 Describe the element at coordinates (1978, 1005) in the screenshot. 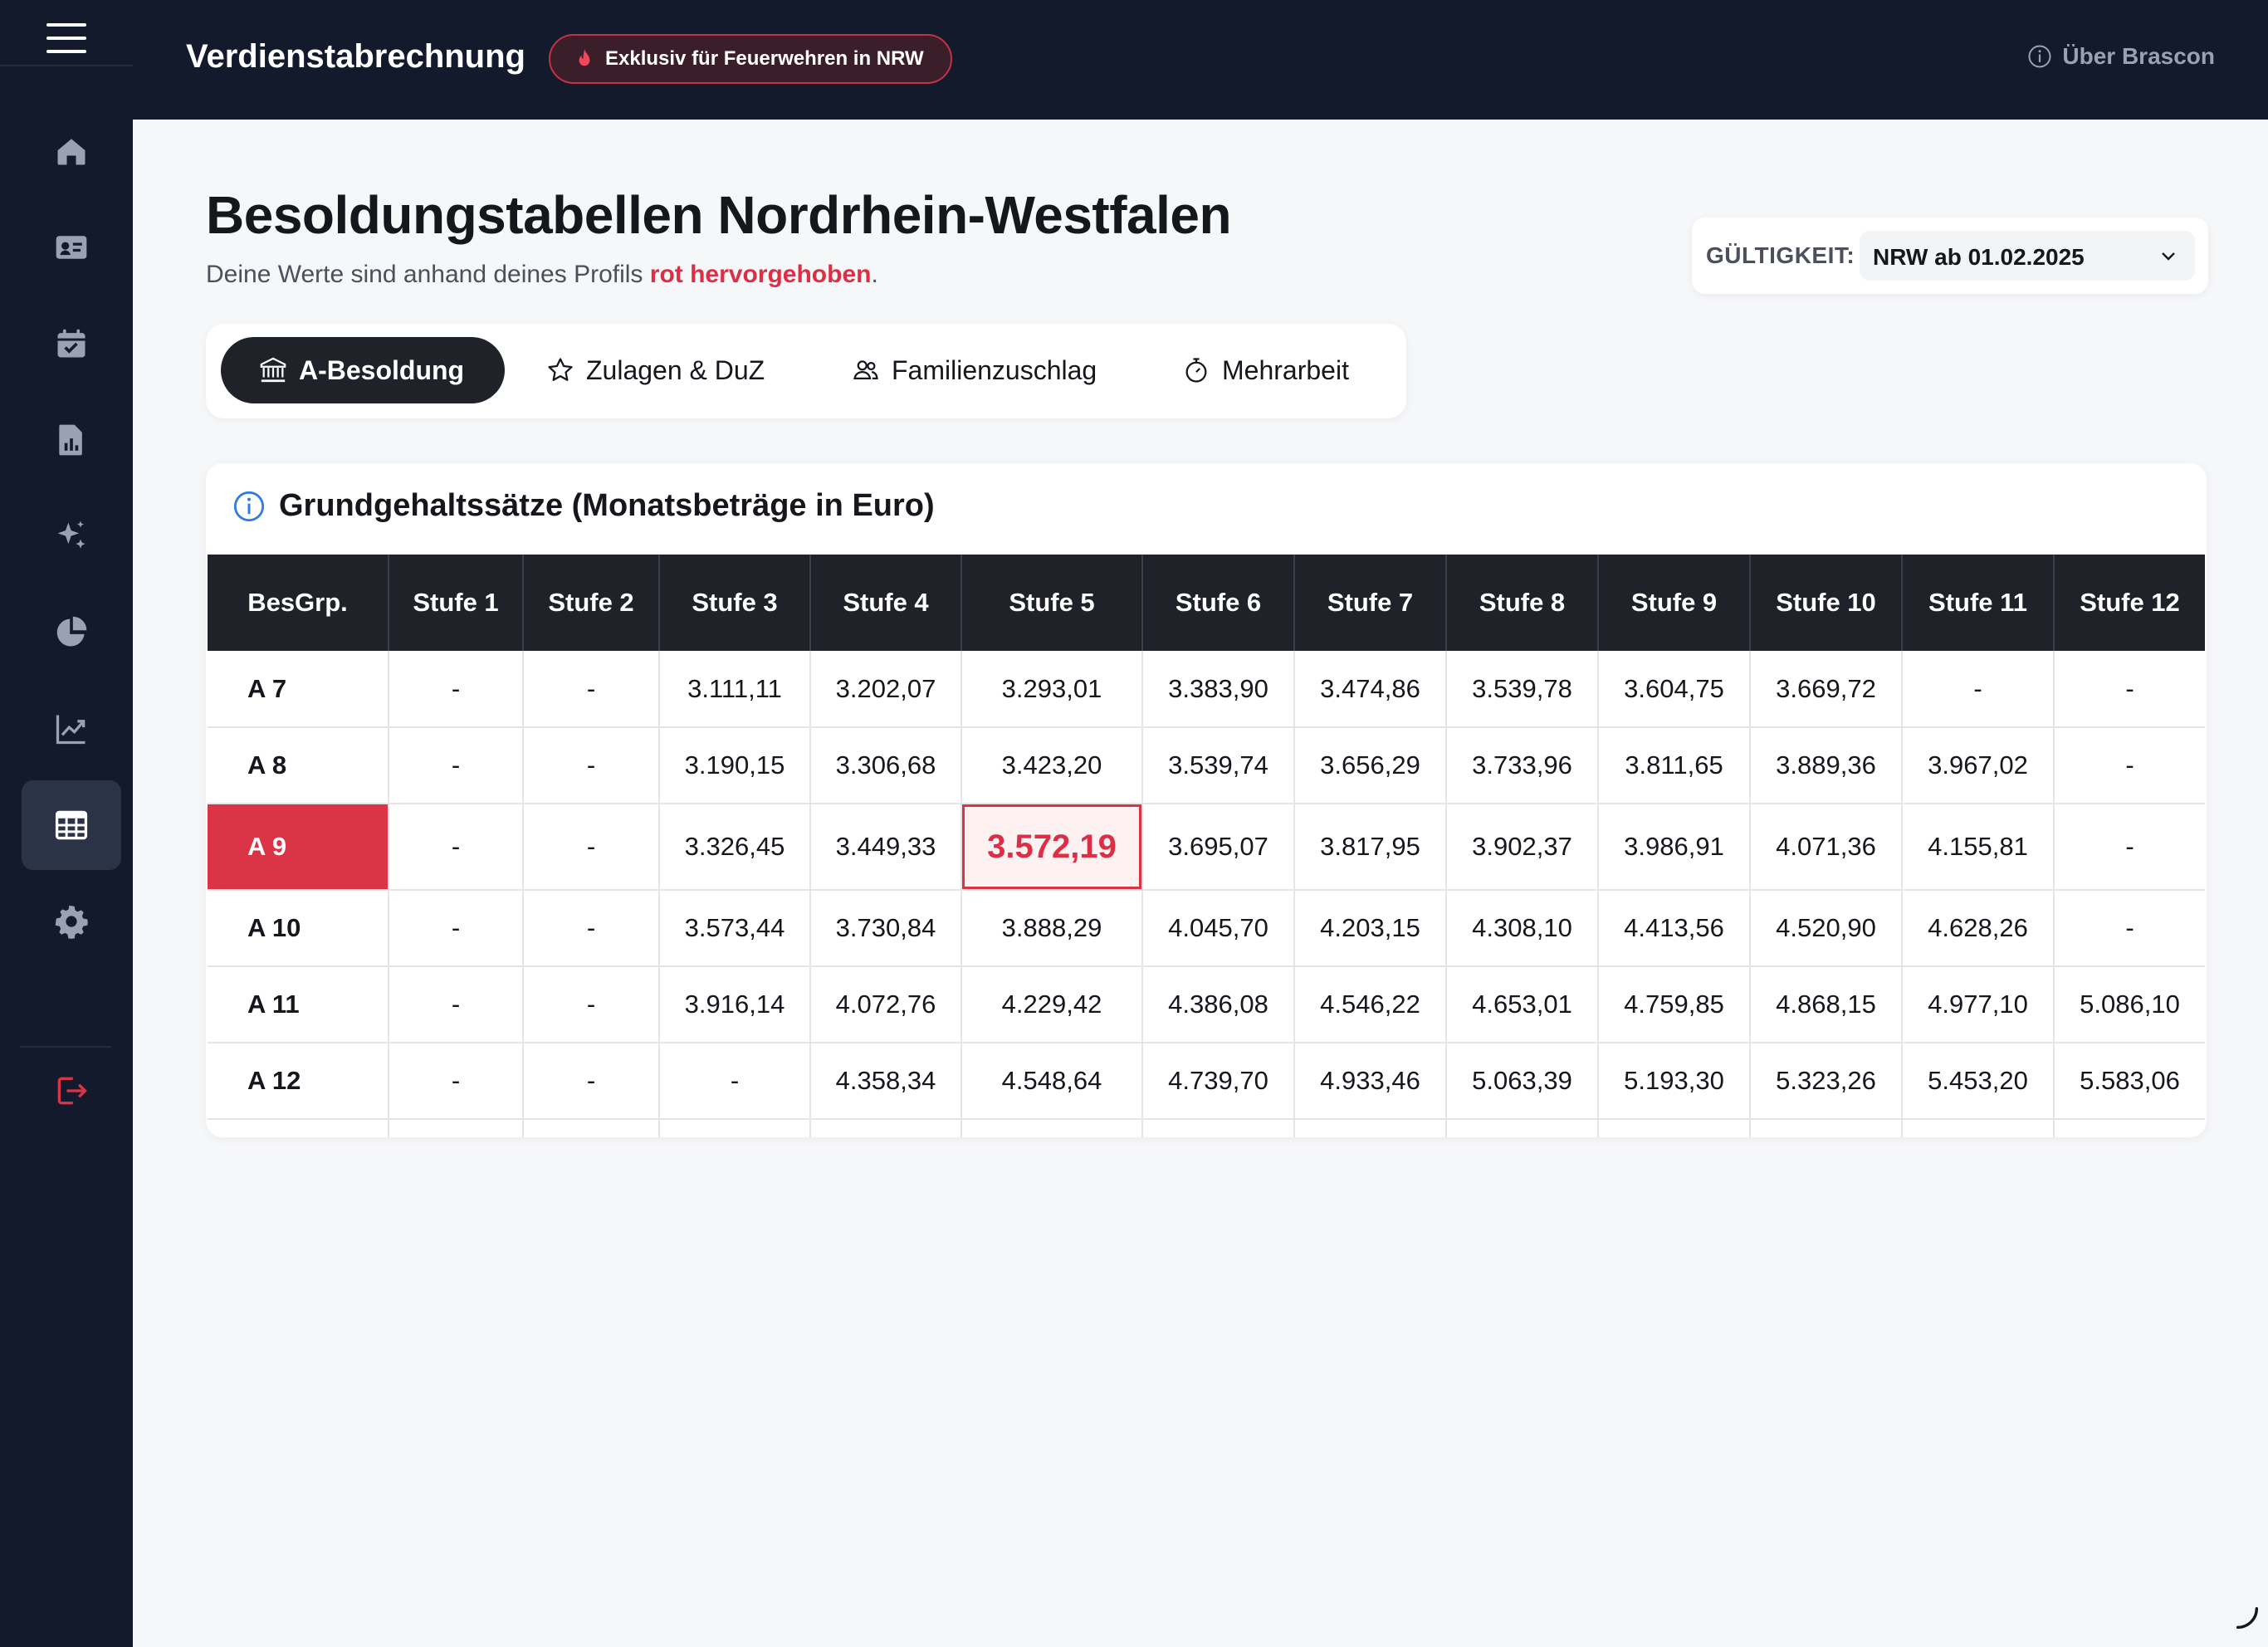

I see `salary-cell: 4.977,10` at that location.